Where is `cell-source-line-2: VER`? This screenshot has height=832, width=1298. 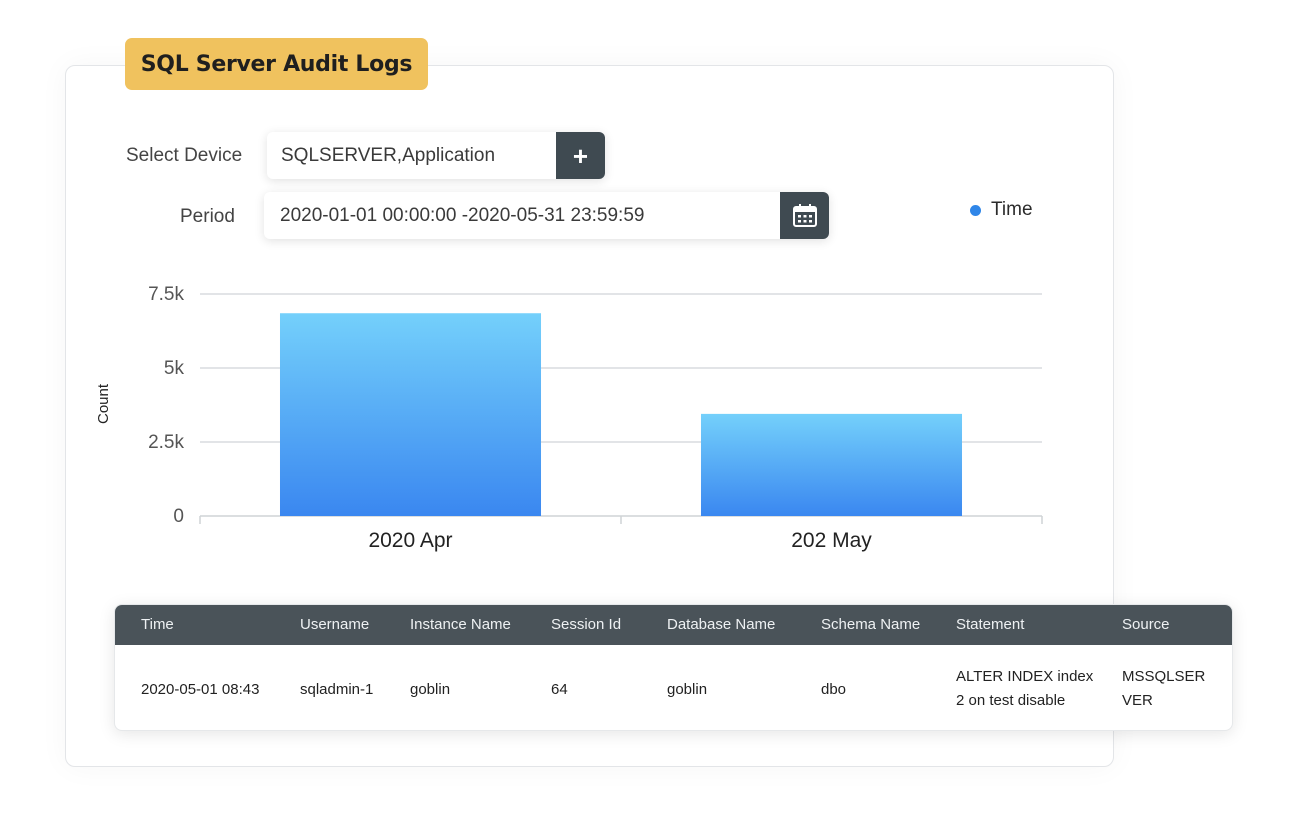
cell-source-line-2: VER is located at coordinates (1137, 700).